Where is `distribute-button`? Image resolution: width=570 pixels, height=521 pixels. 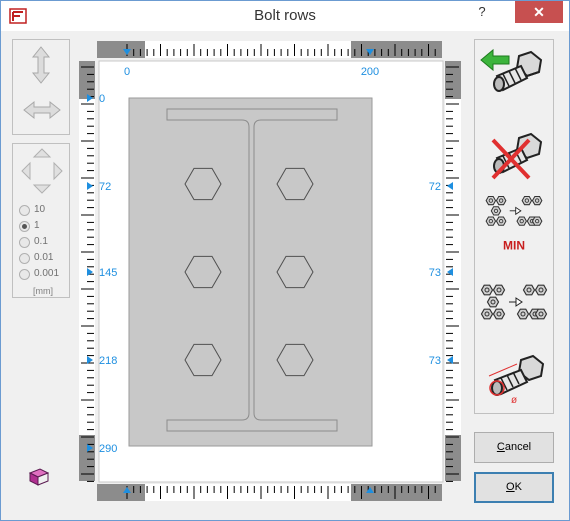 distribute-button is located at coordinates (514, 308).